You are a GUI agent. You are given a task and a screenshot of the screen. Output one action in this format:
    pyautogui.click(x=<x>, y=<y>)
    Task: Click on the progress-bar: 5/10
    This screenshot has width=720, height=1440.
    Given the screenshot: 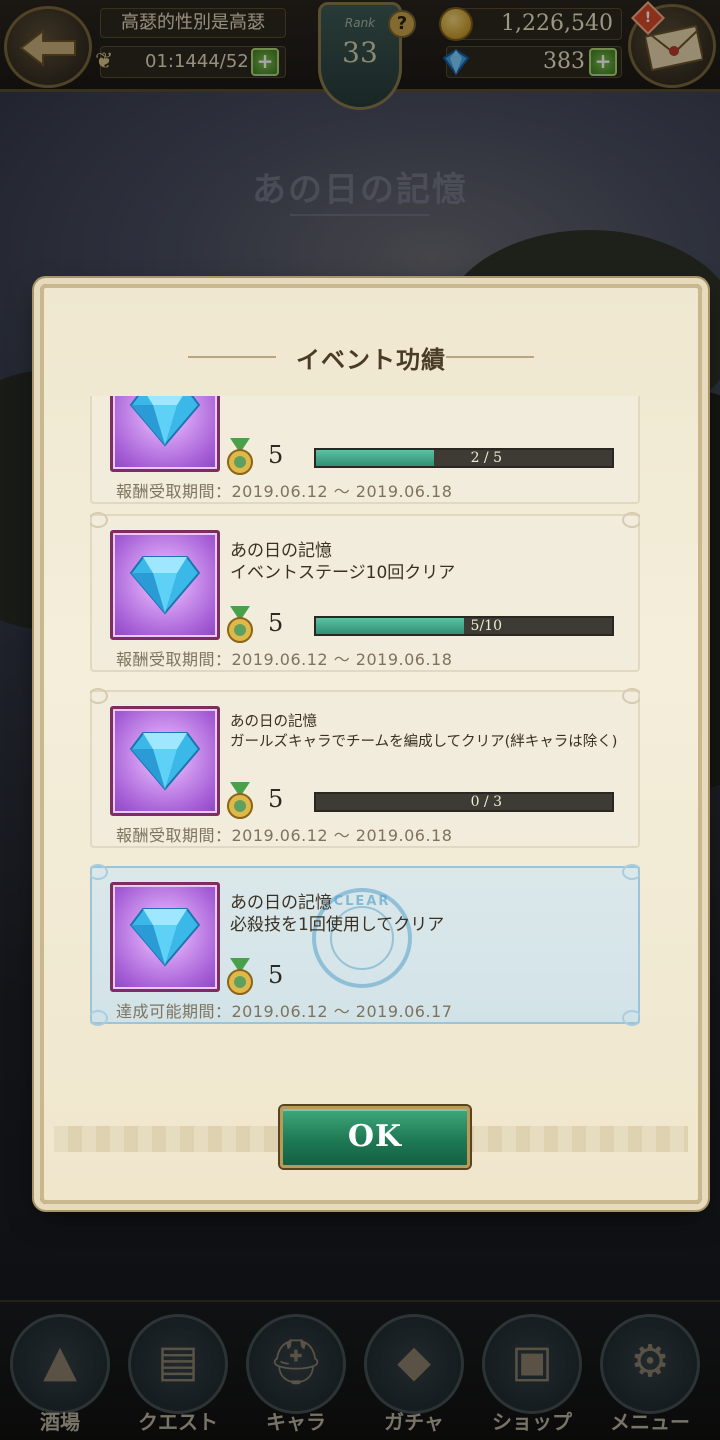 What is the action you would take?
    pyautogui.click(x=464, y=626)
    